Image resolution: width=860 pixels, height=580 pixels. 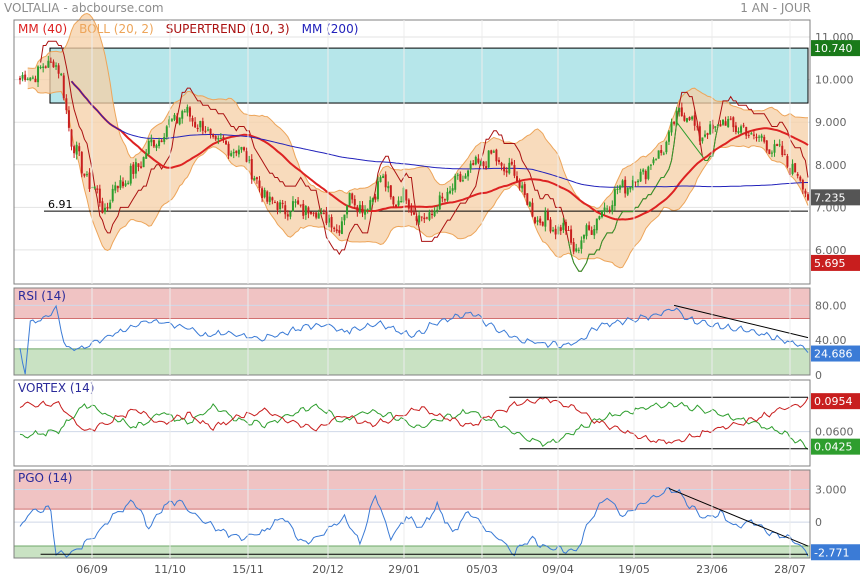 I want to click on x-tick-label: 19/05, so click(x=634, y=569).